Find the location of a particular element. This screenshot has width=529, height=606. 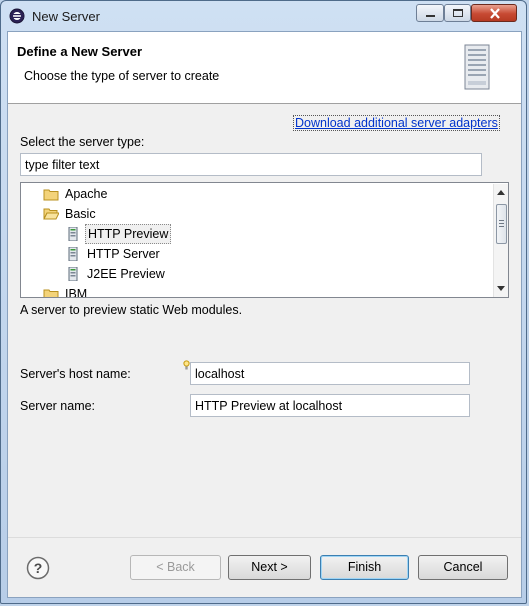

page-subtitle: Choose the type of server to create is located at coordinates (122, 76).